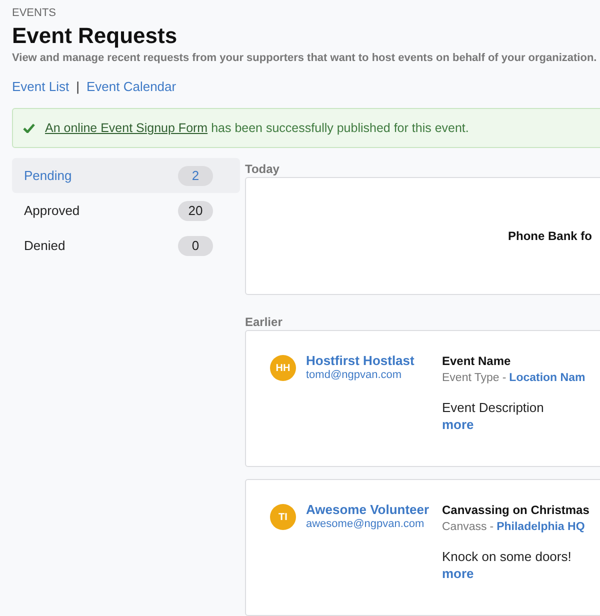  What do you see at coordinates (131, 87) in the screenshot?
I see `nav-link: Event Calendar` at bounding box center [131, 87].